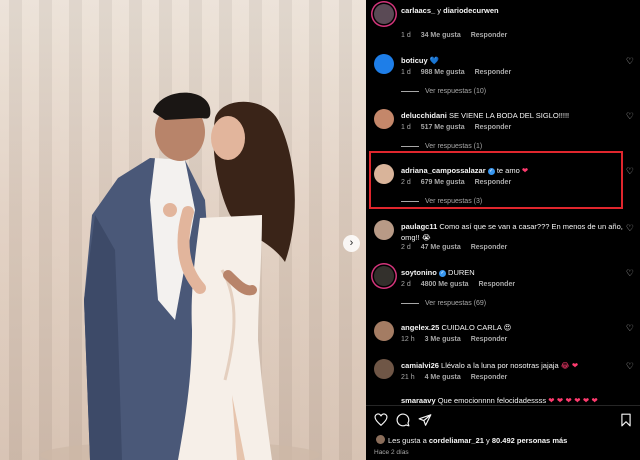  Describe the element at coordinates (626, 420) in the screenshot. I see `bookmark-icon` at that location.